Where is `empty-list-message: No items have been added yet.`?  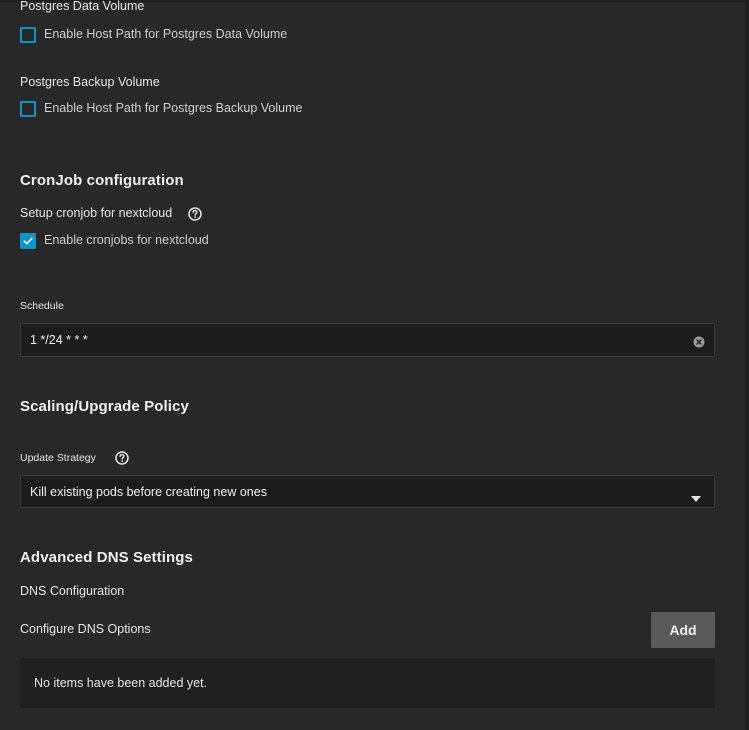
empty-list-message: No items have been added yet. is located at coordinates (121, 683).